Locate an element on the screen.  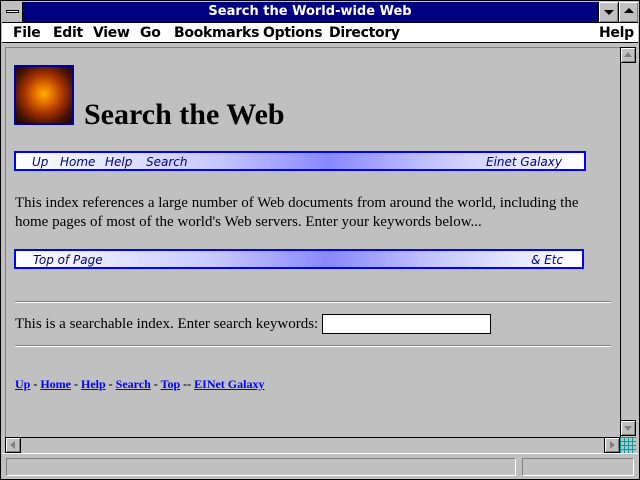
nav-top-of-page-link: Top of Page is located at coordinates (68, 260).